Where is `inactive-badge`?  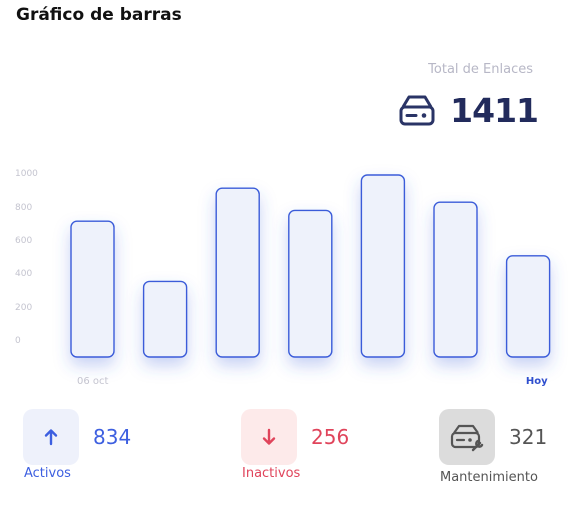
inactive-badge is located at coordinates (269, 437).